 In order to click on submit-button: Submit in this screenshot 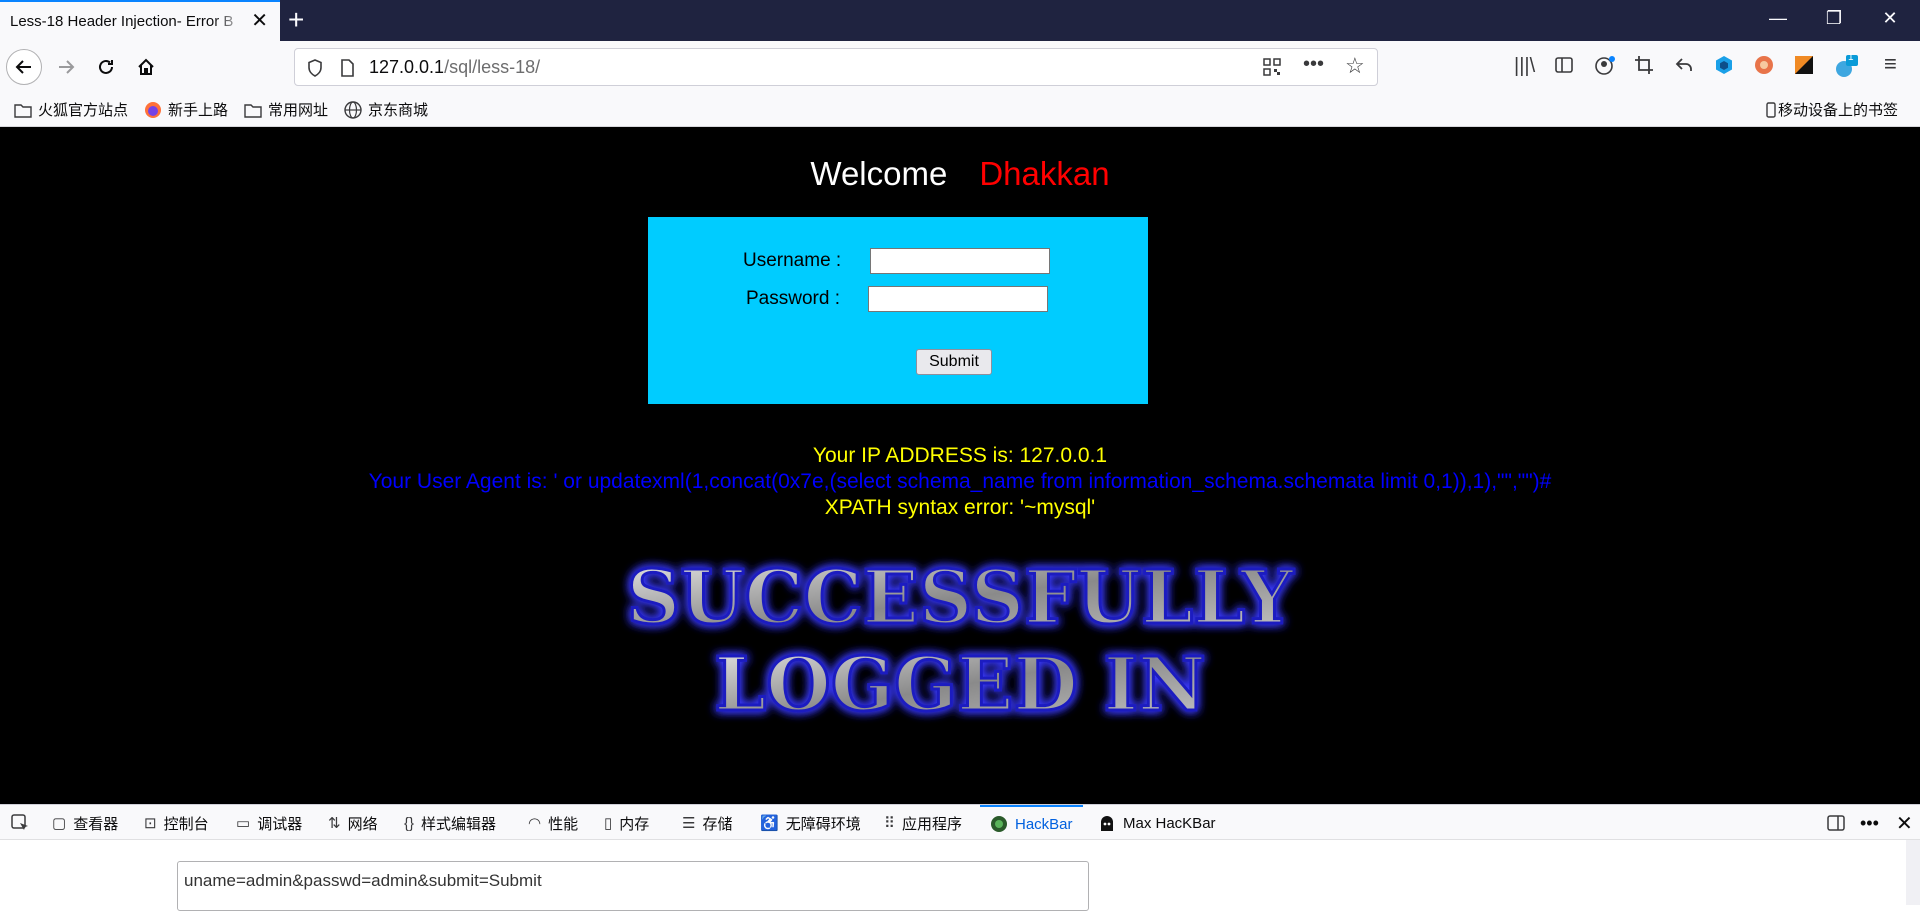, I will do `click(954, 362)`.